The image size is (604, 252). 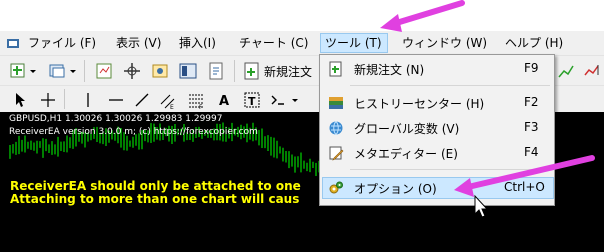 What do you see at coordinates (354, 43) in the screenshot?
I see `menu-tools: ツール (T)` at bounding box center [354, 43].